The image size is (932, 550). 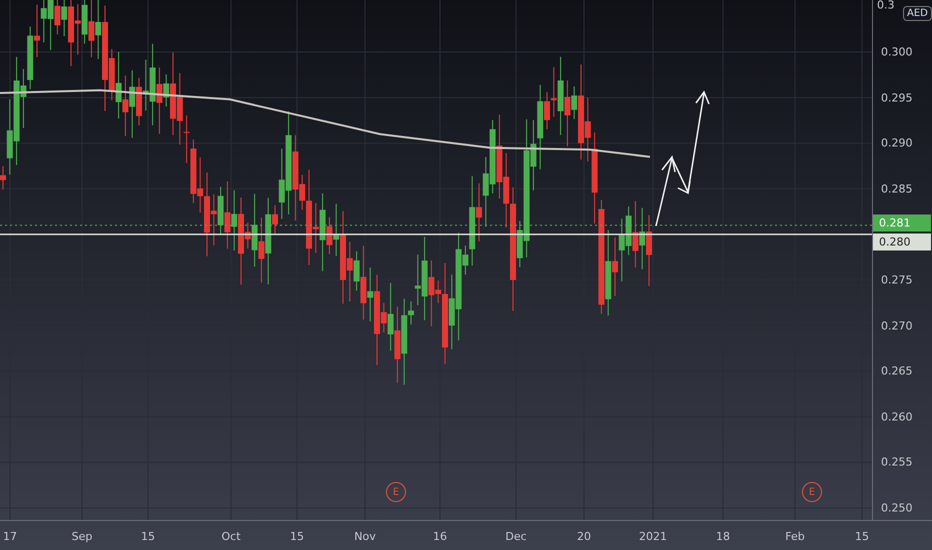 I want to click on date-tick-label: 2021, so click(x=653, y=536).